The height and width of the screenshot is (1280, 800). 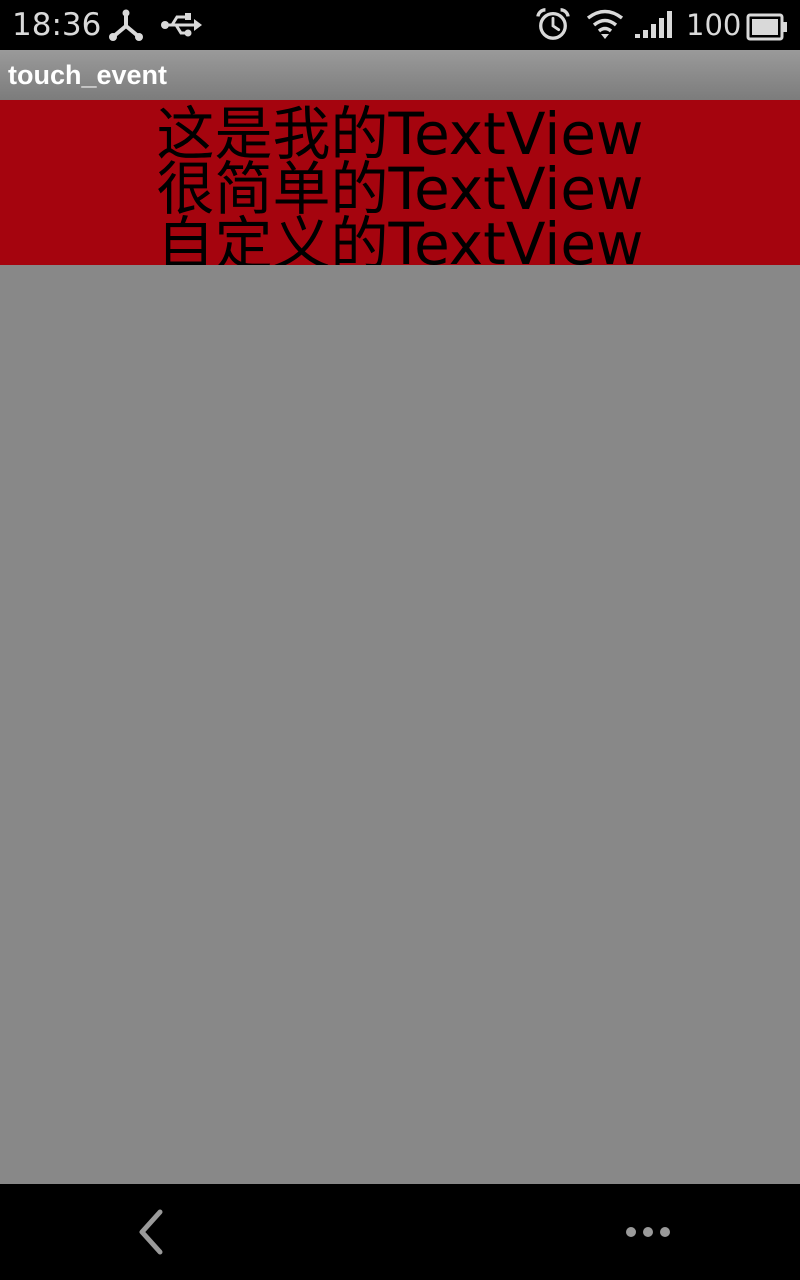 I want to click on nfc-share-icon, so click(x=126, y=25).